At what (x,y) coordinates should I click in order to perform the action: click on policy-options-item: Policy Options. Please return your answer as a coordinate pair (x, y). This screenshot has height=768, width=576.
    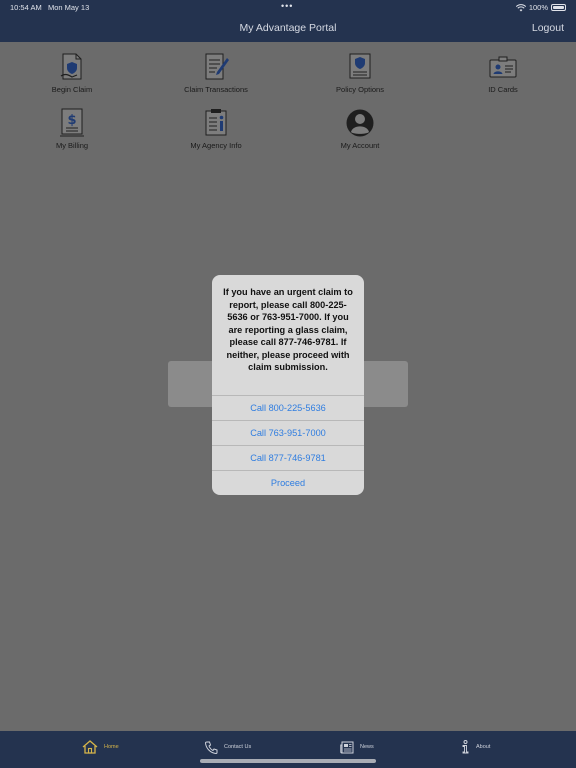
    Looking at the image, I should click on (360, 73).